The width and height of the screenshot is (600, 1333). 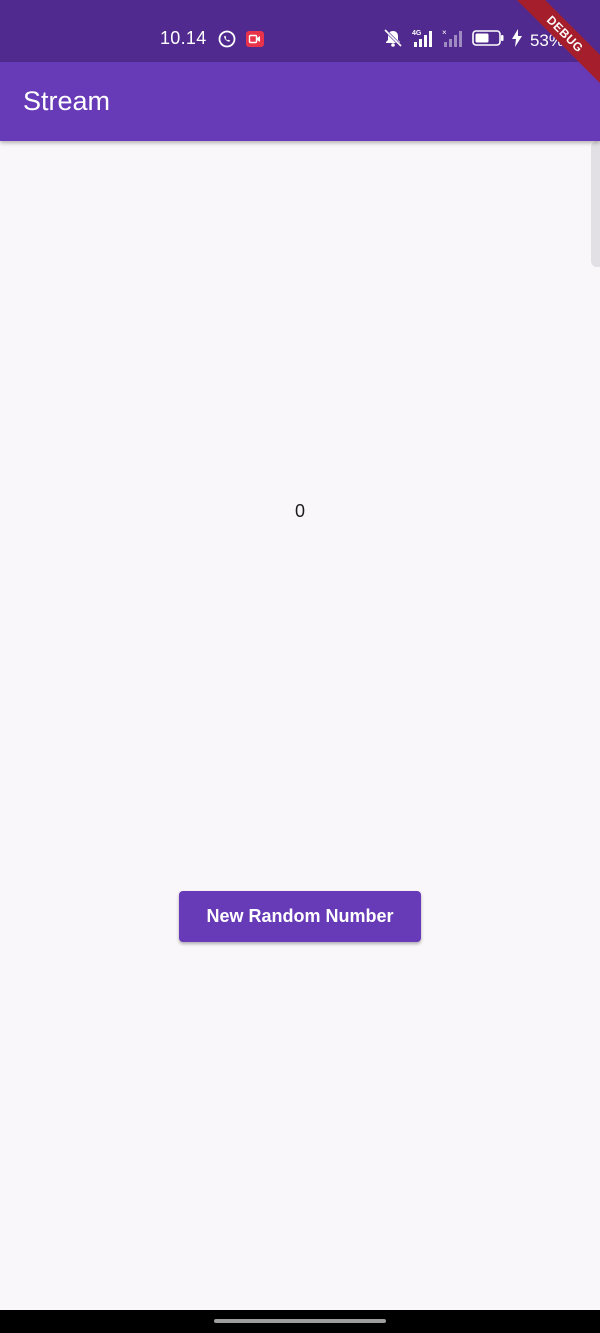 I want to click on home-gesture-handle, so click(x=300, y=1321).